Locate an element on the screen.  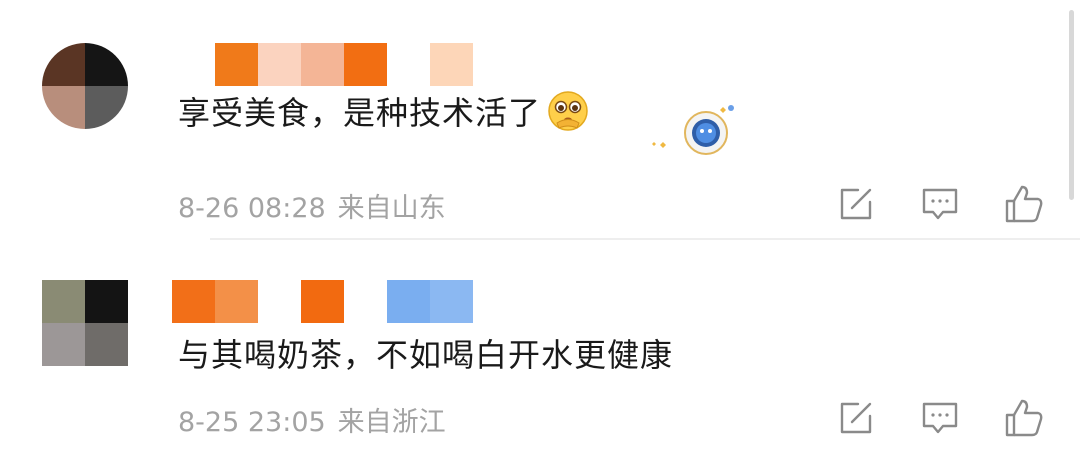
comment-location: 来自浙江 is located at coordinates (391, 422).